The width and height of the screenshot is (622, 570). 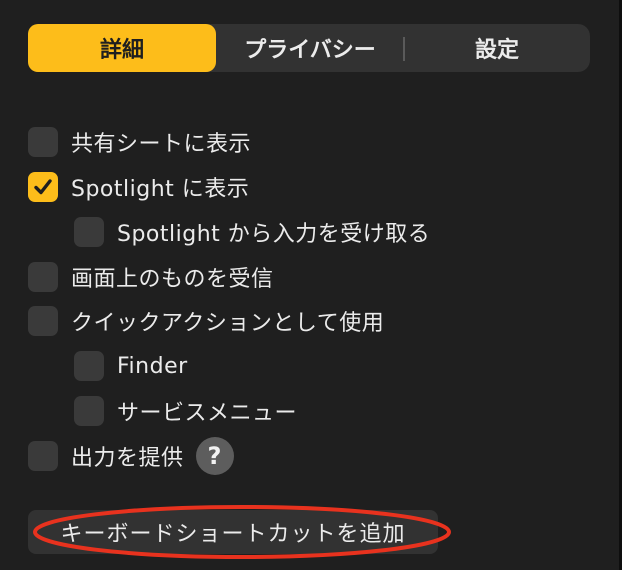 I want to click on quick-action-label: クイックアクションとして使用, so click(x=228, y=323).